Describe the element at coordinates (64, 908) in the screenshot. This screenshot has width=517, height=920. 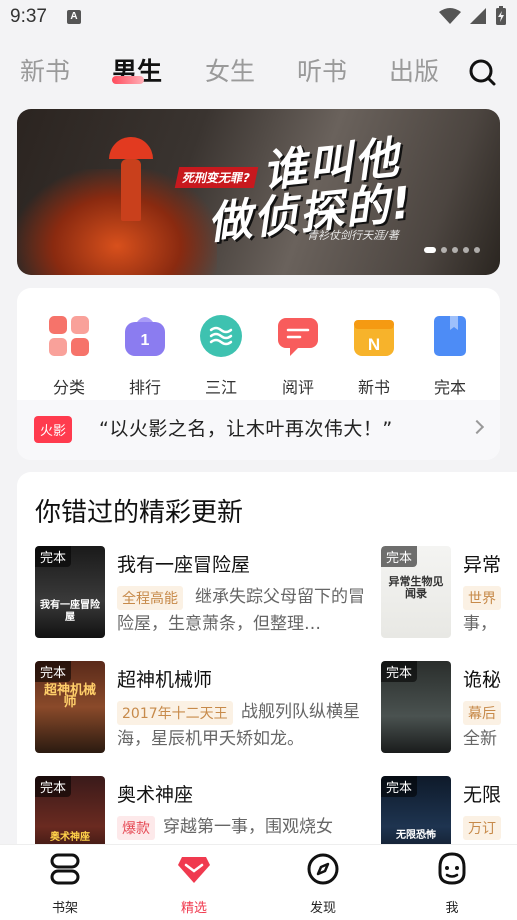
I see `nav-label: 书架` at that location.